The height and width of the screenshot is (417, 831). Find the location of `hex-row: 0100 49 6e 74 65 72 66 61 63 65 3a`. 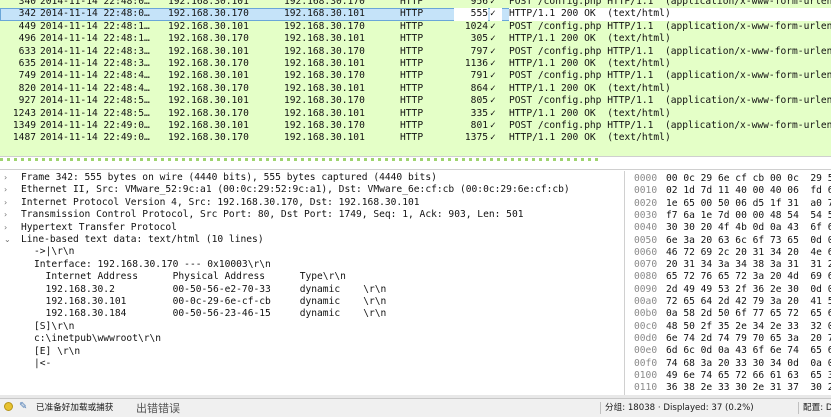

hex-row: 0100 49 6e 74 65 72 66 61 63 65 3a is located at coordinates (729, 376).